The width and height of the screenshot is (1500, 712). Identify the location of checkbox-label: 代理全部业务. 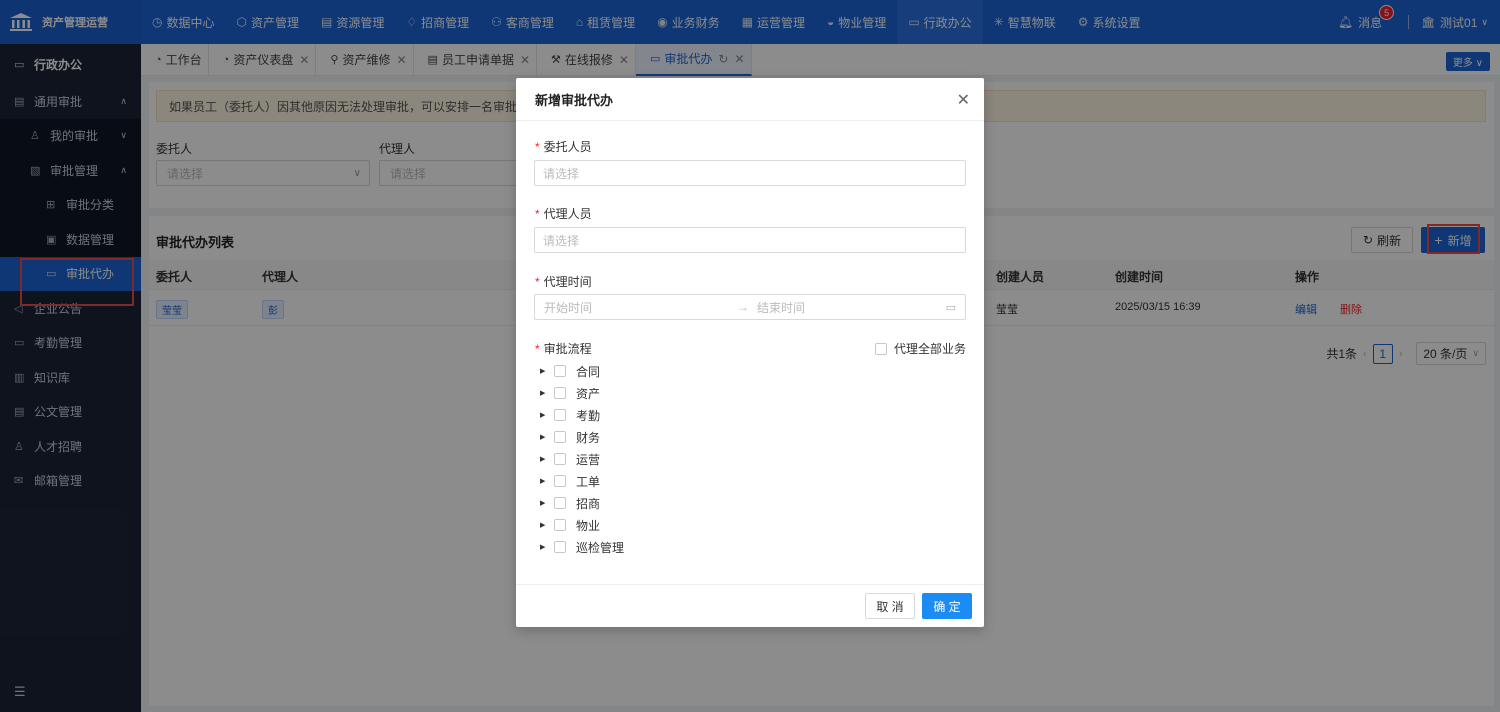
(930, 349).